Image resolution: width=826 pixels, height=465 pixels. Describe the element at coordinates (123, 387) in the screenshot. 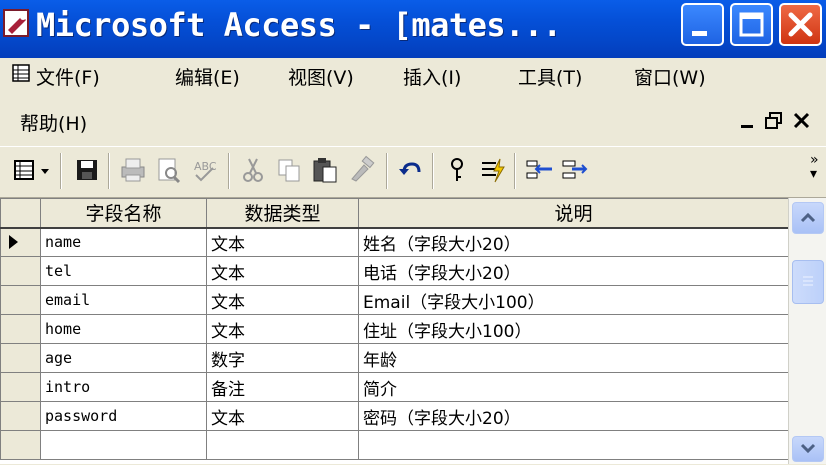

I see `field-name-cell: intro` at that location.